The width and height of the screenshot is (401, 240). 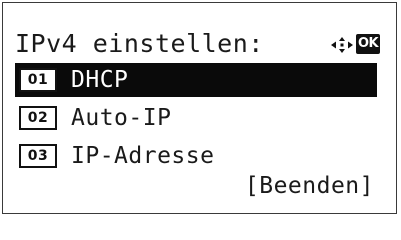 I want to click on four-way-arrow-icon, so click(x=342, y=45).